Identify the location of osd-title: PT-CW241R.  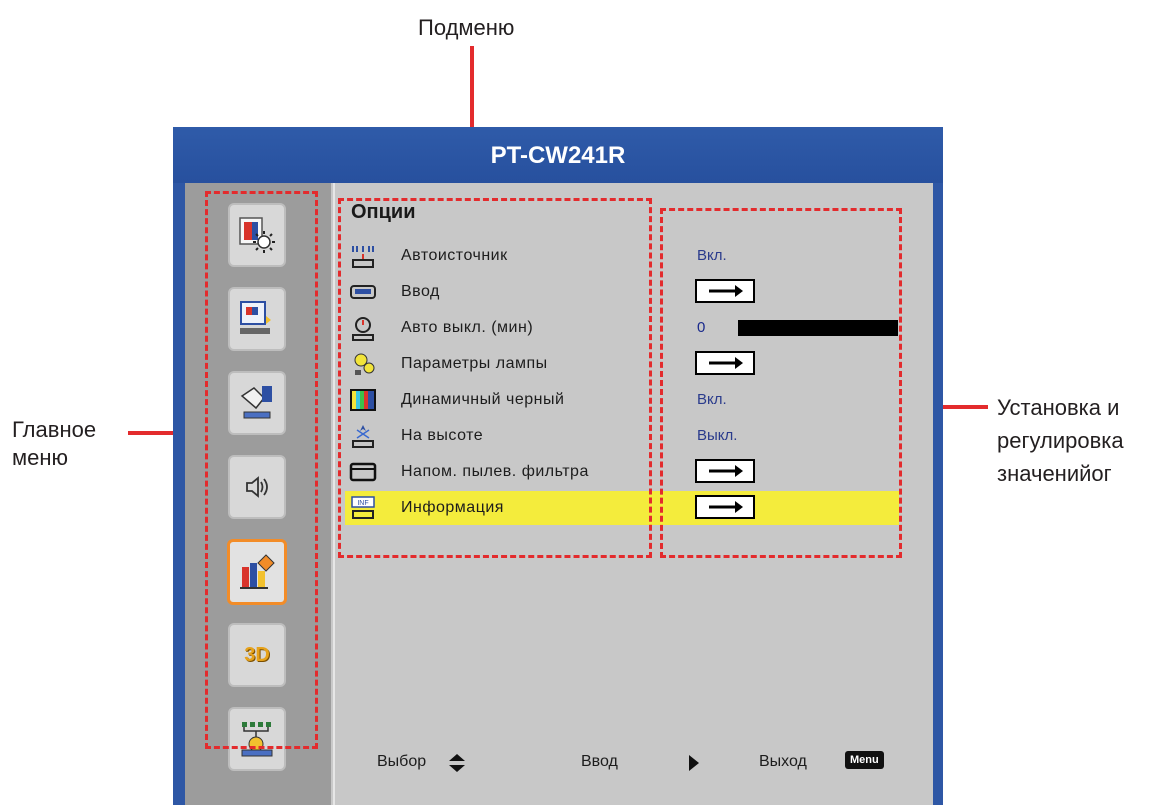
(558, 155).